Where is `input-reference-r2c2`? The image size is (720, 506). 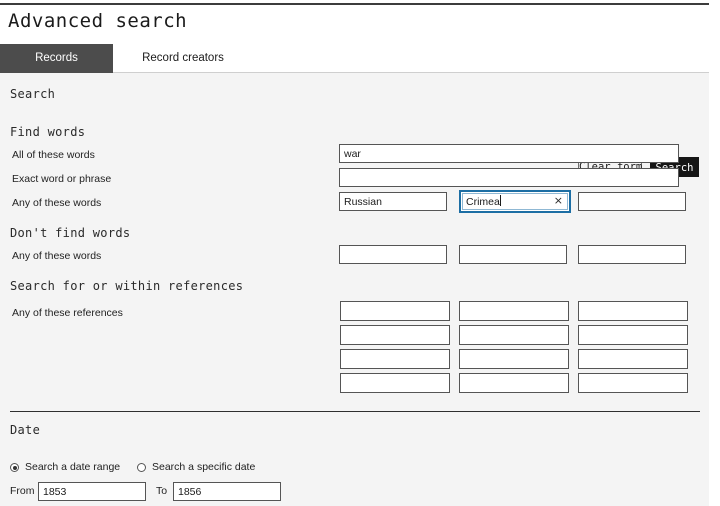 input-reference-r2c2 is located at coordinates (514, 335).